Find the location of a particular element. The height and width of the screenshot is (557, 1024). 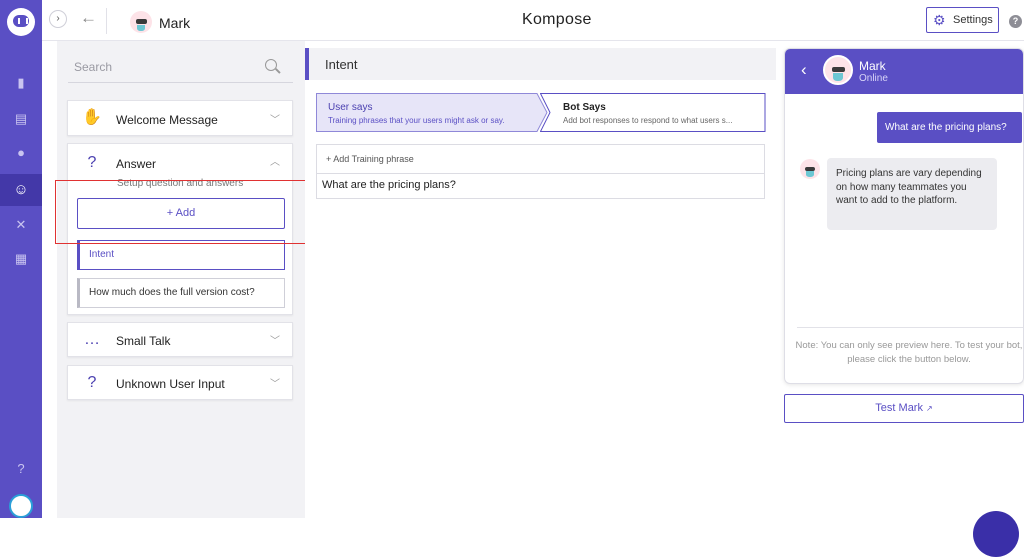

external-link-icon: ↗ is located at coordinates (929, 408).